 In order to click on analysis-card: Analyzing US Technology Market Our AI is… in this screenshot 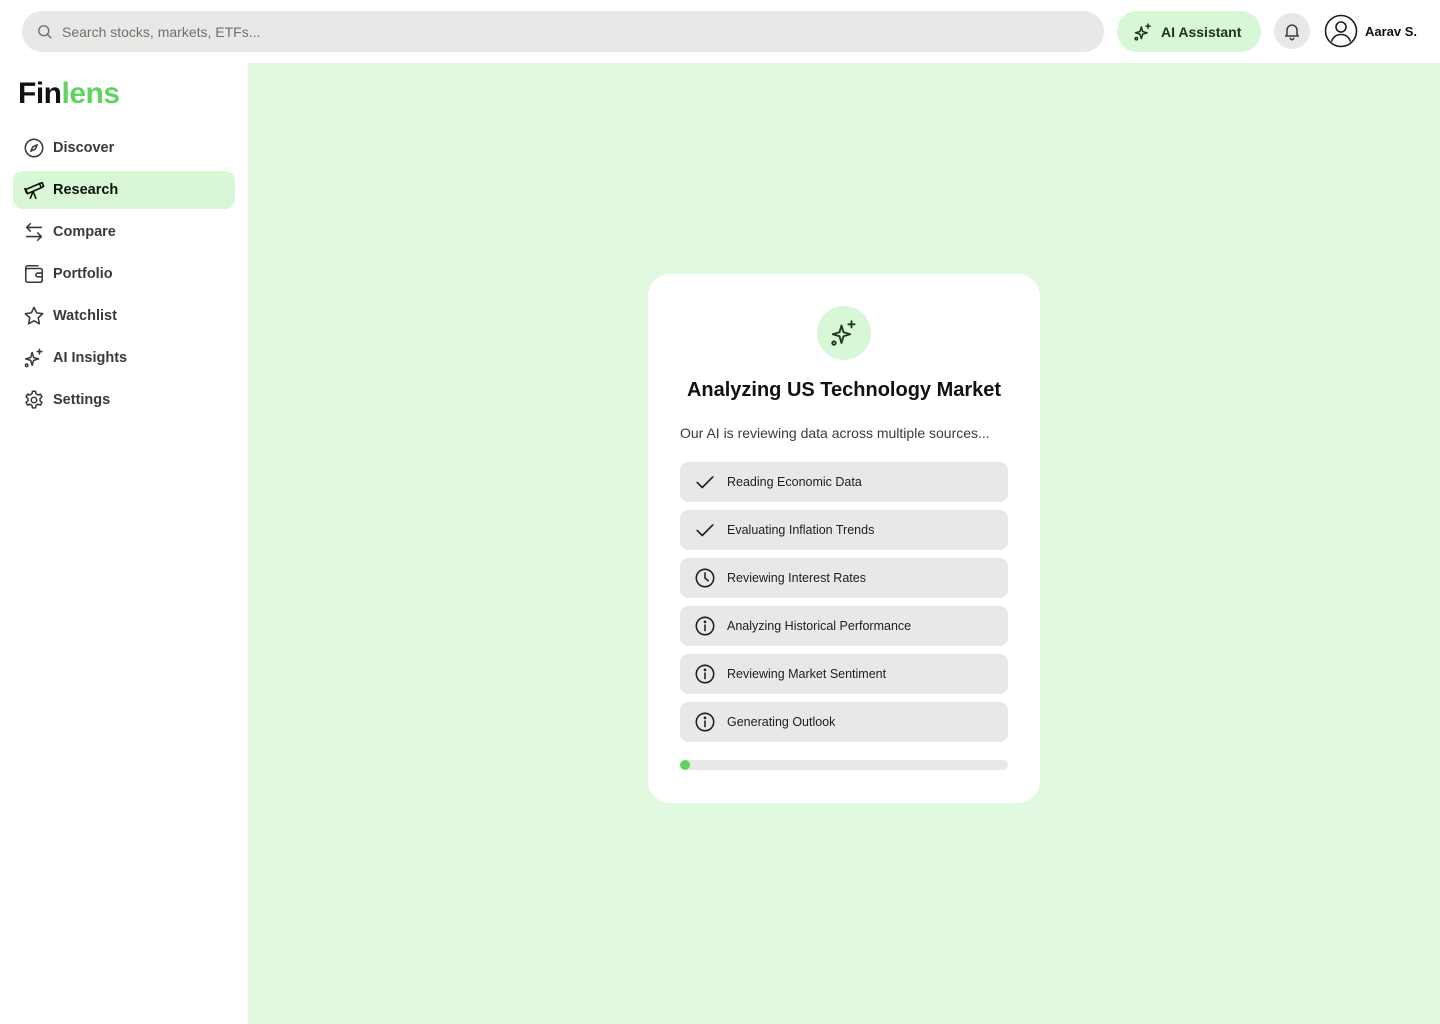, I will do `click(844, 538)`.